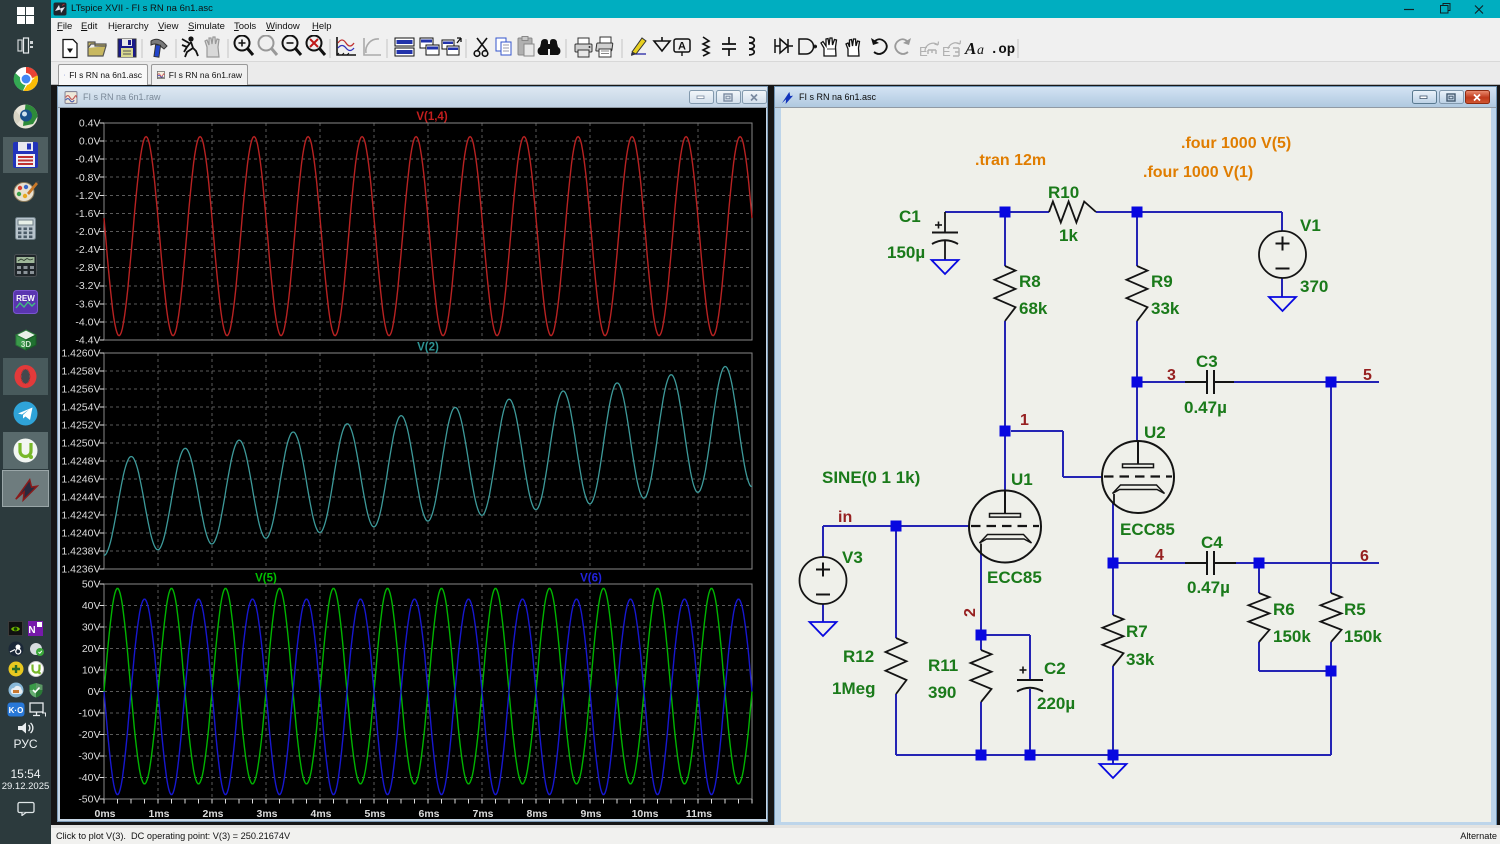  I want to click on svg-text: 3, so click(1171, 375).